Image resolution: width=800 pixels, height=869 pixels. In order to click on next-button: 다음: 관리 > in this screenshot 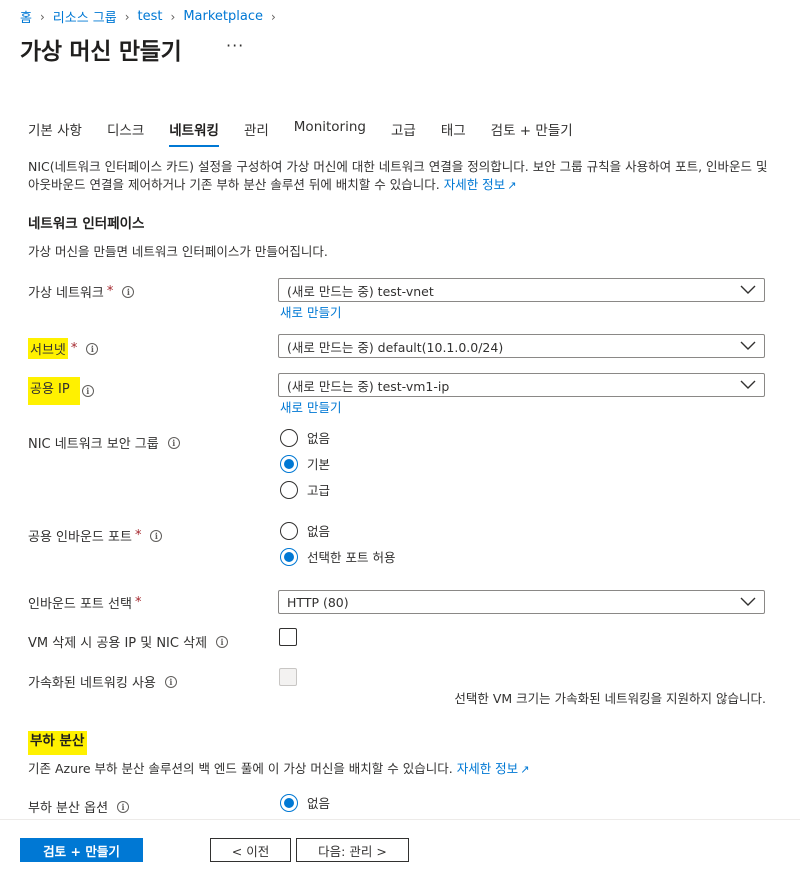, I will do `click(352, 850)`.